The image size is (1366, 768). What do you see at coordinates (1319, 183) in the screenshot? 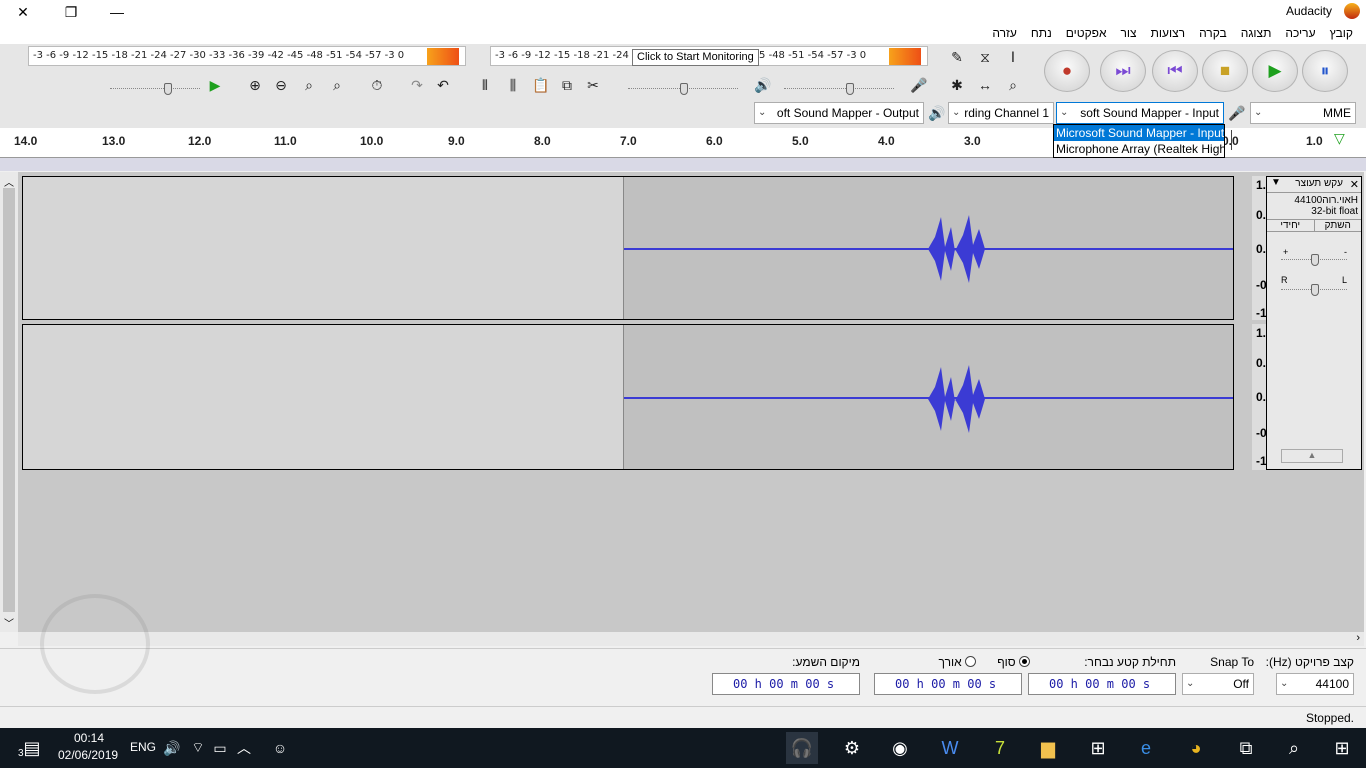
I see `track-name: עקש תעוצר` at bounding box center [1319, 183].